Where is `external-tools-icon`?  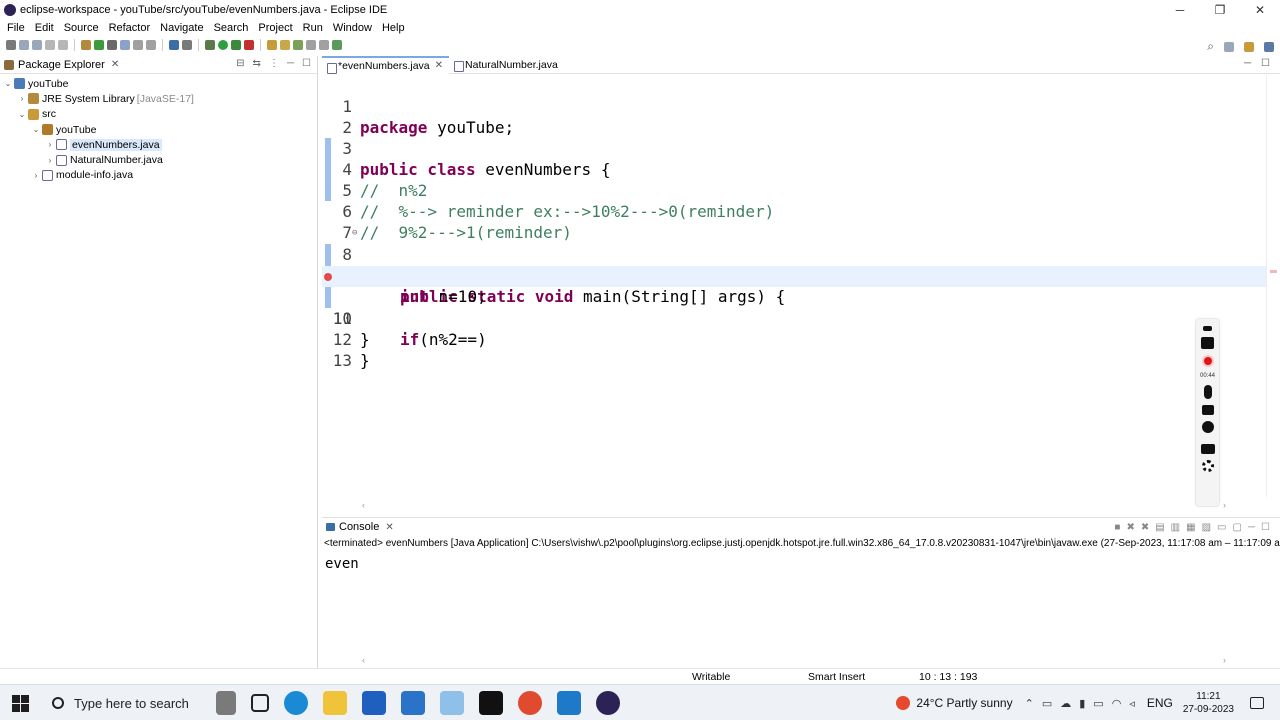 external-tools-icon is located at coordinates (249, 45).